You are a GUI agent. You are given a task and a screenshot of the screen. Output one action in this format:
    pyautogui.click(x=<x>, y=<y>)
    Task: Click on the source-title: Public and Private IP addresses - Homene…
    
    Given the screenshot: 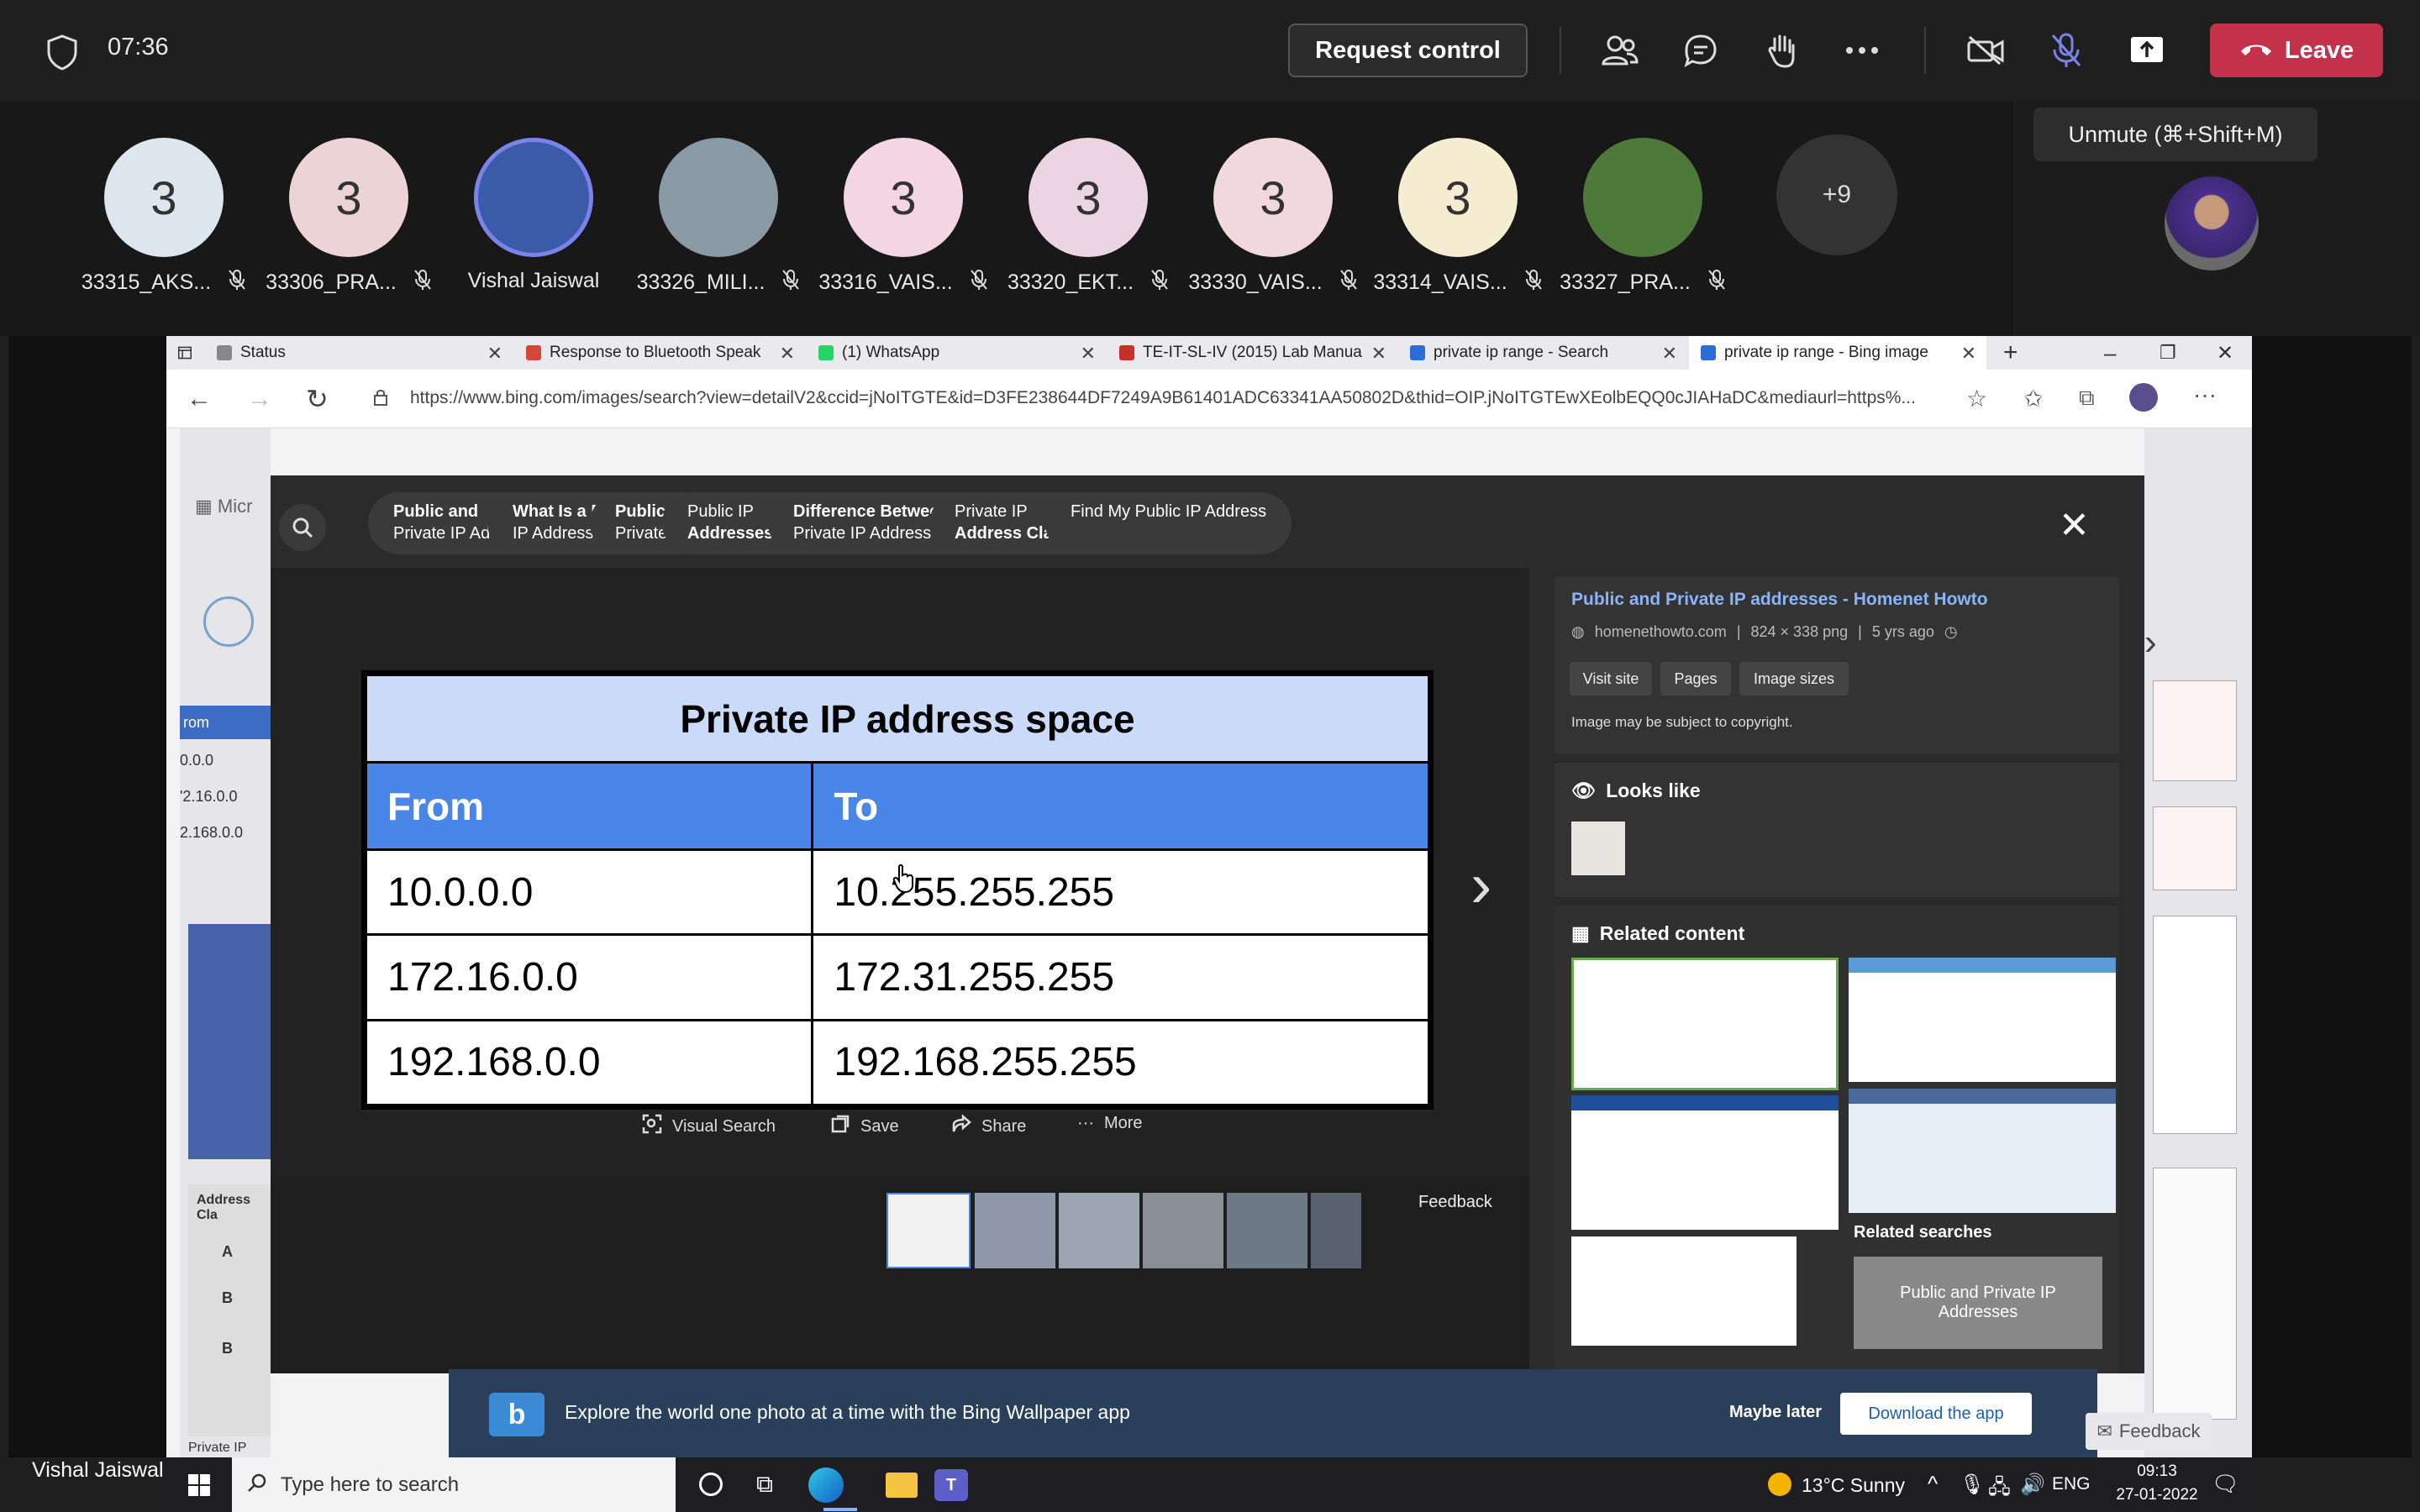 What is the action you would take?
    pyautogui.click(x=1780, y=600)
    